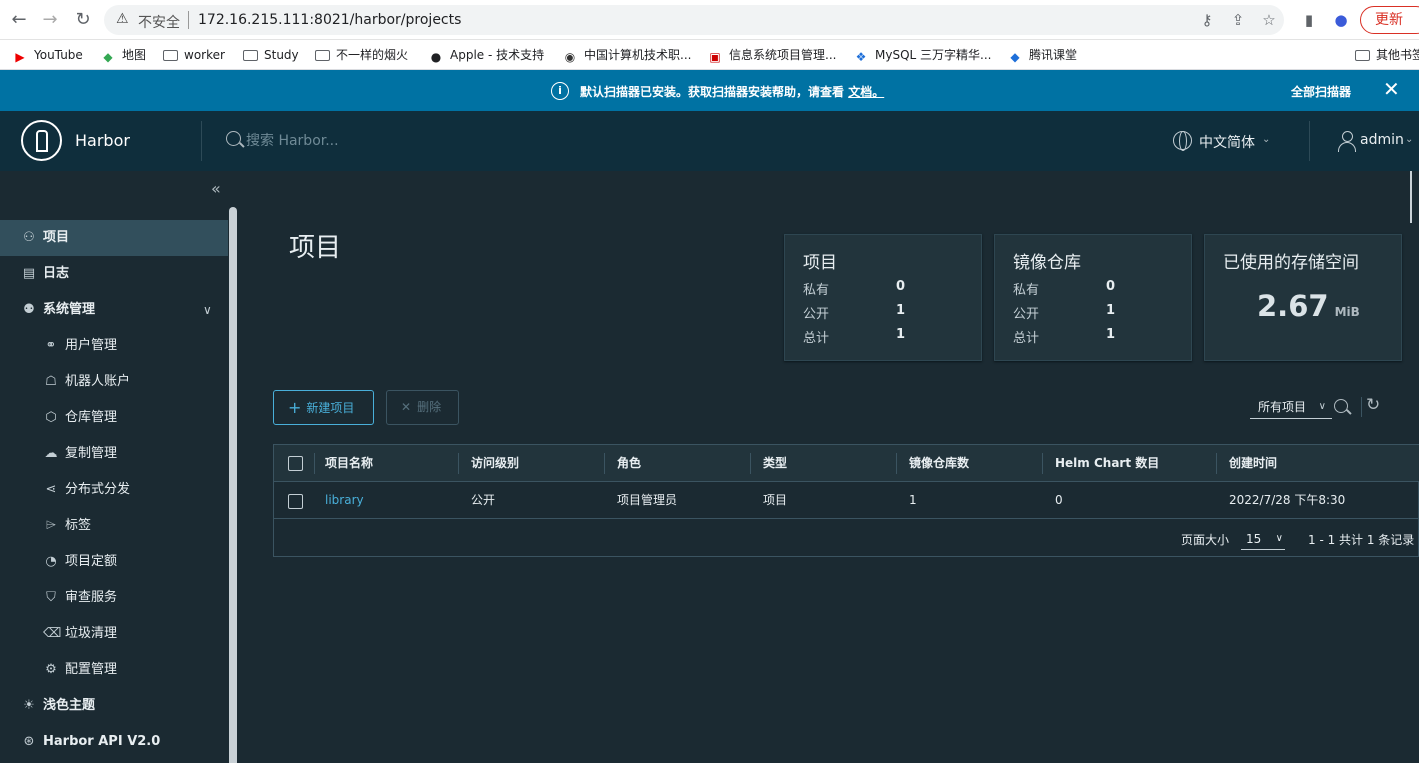 The height and width of the screenshot is (763, 1419). Describe the element at coordinates (1341, 20) in the screenshot. I see `profile-icon: ●` at that location.